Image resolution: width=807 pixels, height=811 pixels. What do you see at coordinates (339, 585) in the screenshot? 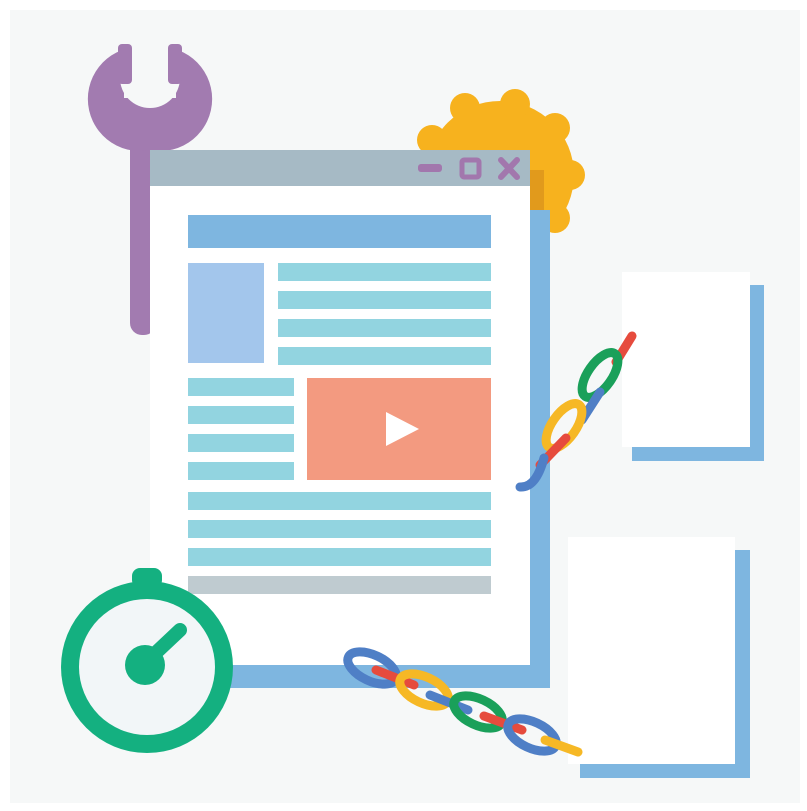
I see `content-footer-bar` at bounding box center [339, 585].